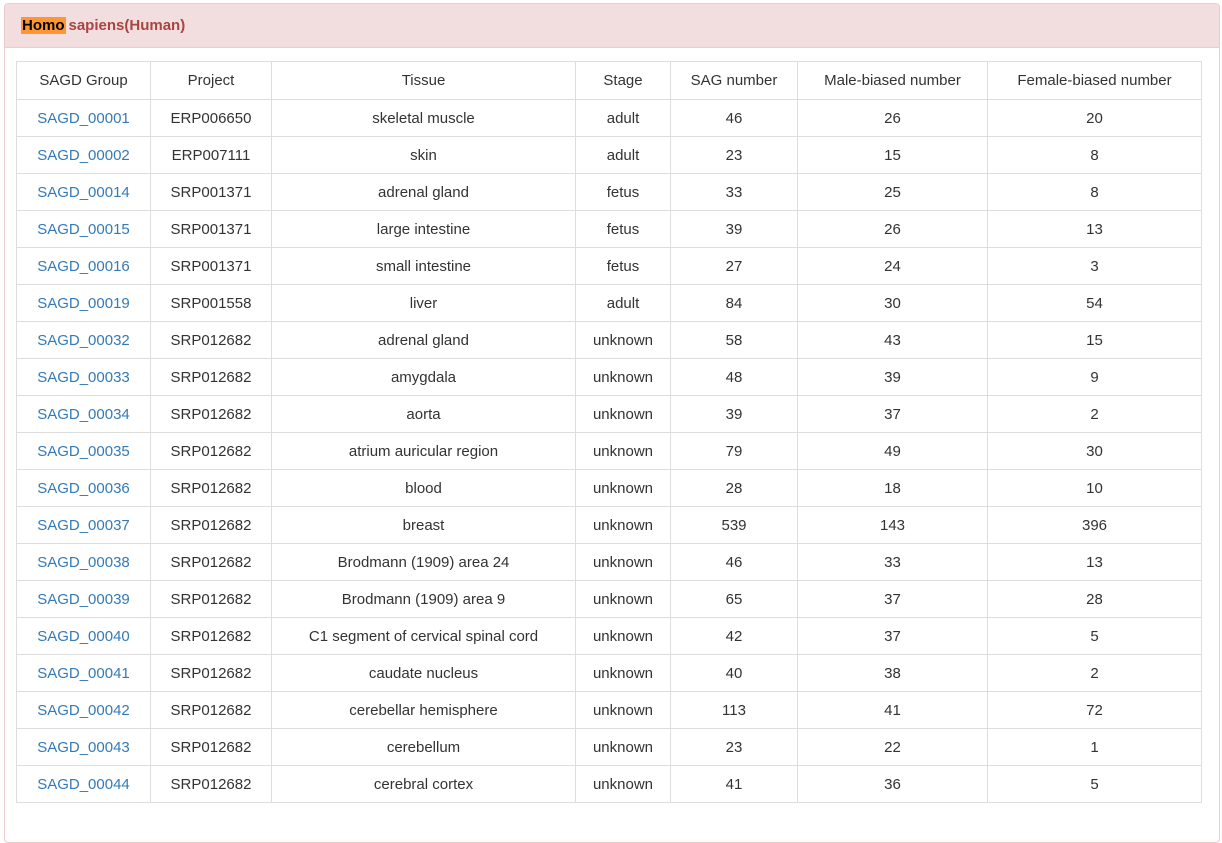 The height and width of the screenshot is (843, 1222). Describe the element at coordinates (127, 25) in the screenshot. I see `species-title: sapiens(Human)` at that location.